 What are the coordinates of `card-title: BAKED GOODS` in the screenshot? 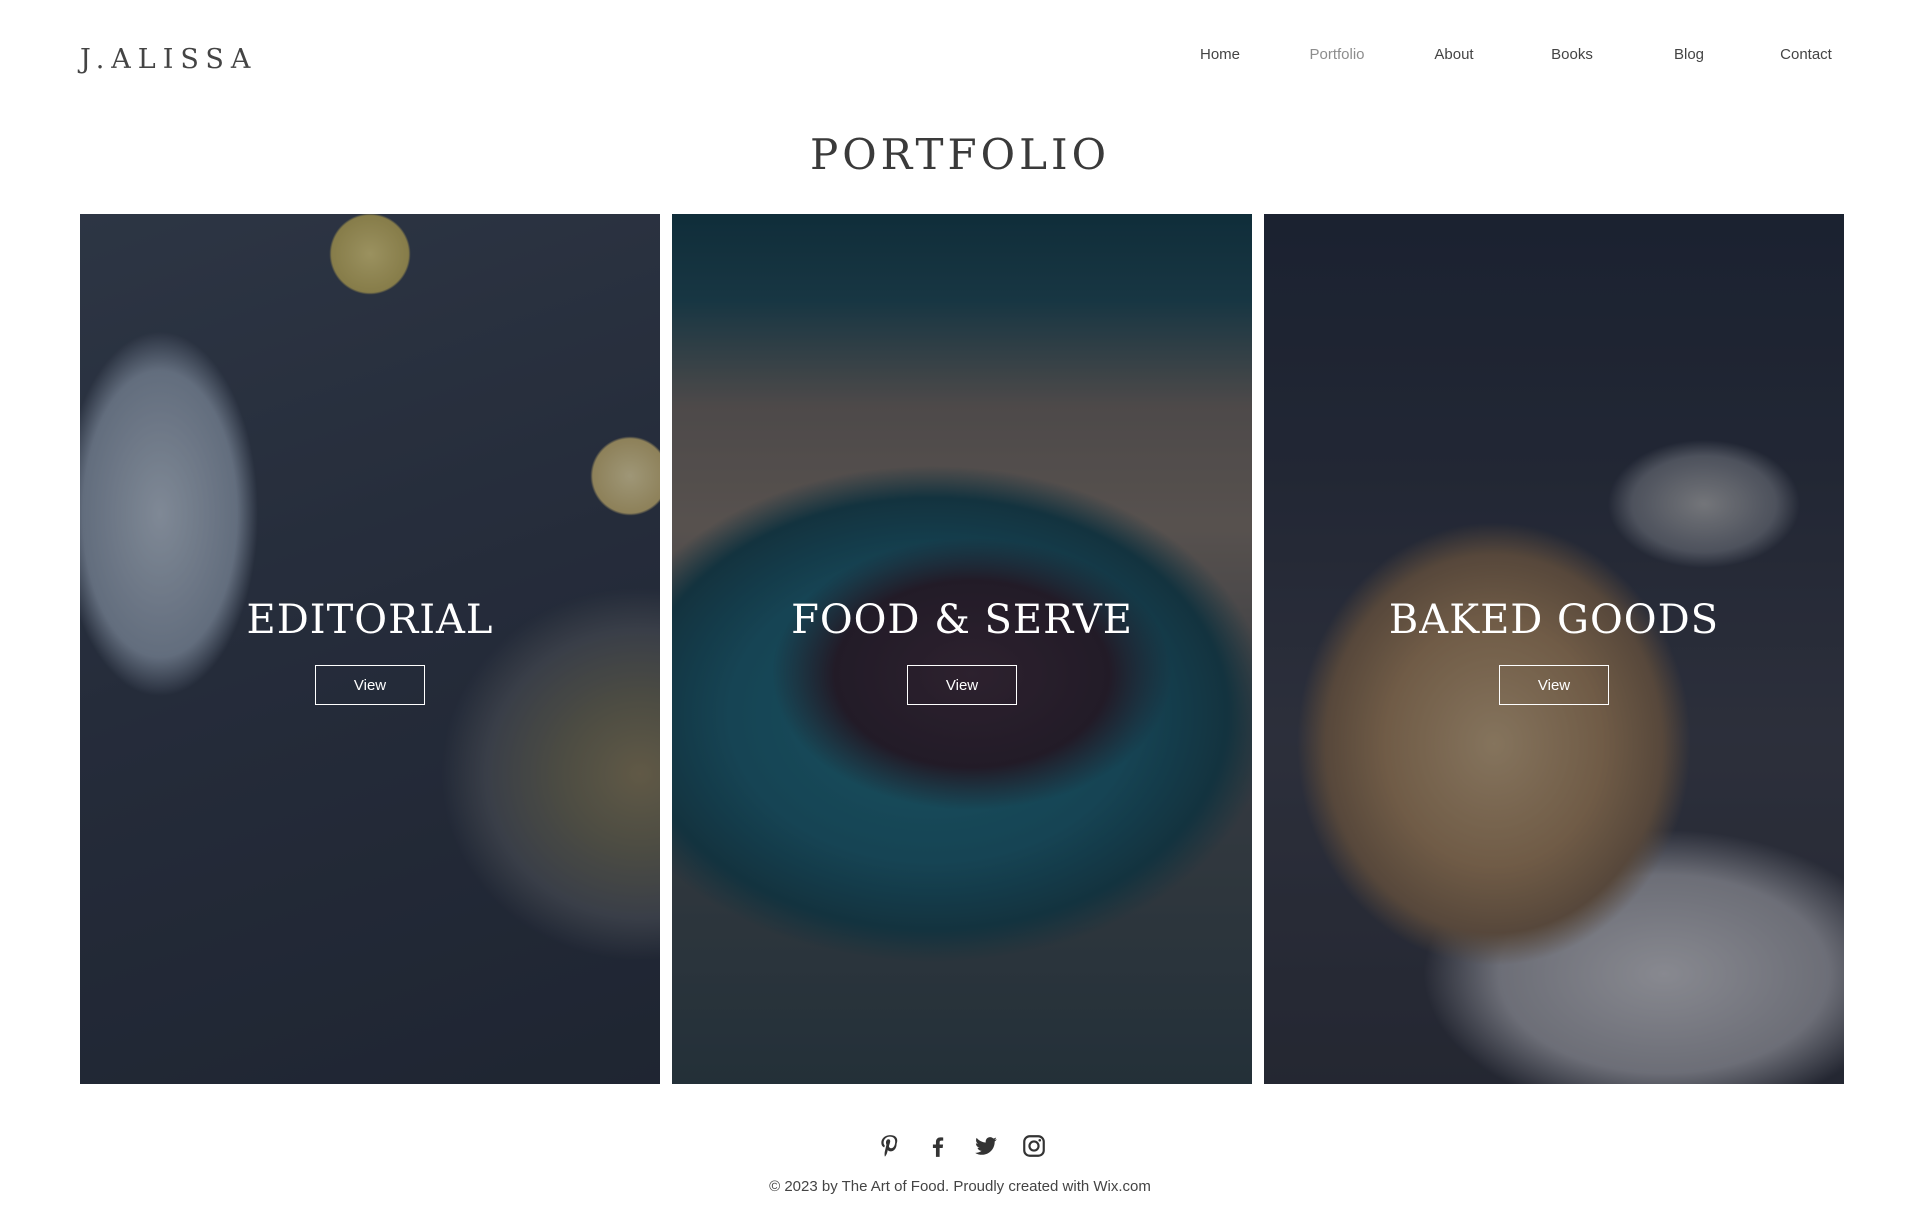 It's located at (1554, 620).